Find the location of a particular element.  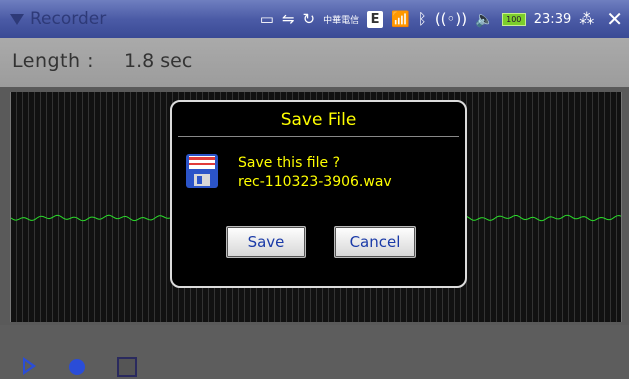

wifi-off-icon: ((◦)) is located at coordinates (451, 19).